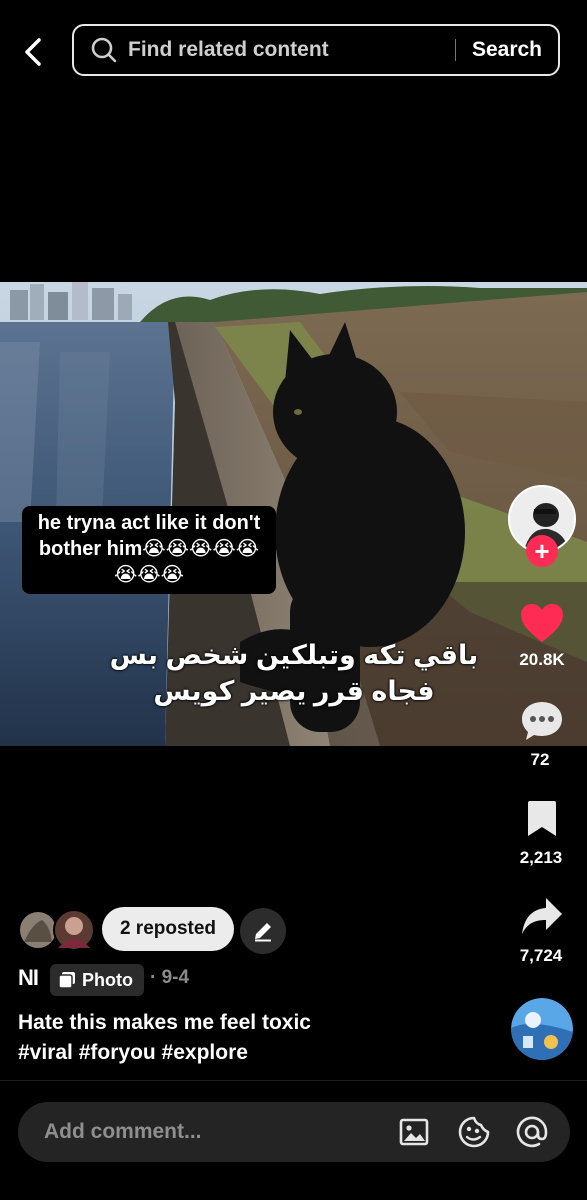 This screenshot has height=1200, width=587. I want to click on save-button, so click(542, 819).